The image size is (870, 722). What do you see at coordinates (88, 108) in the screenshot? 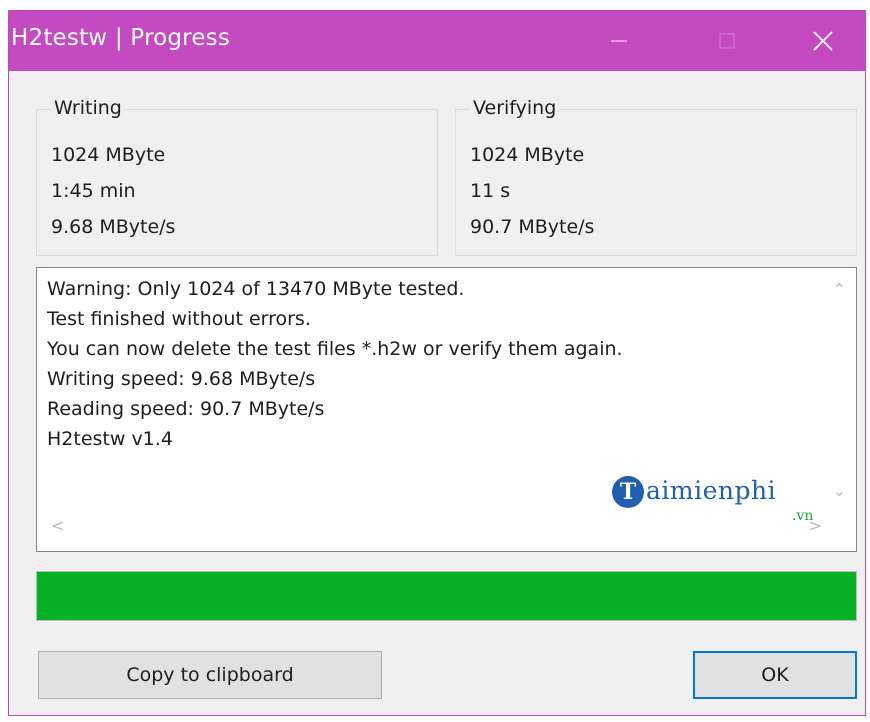
I see `writing-label: Writing` at bounding box center [88, 108].